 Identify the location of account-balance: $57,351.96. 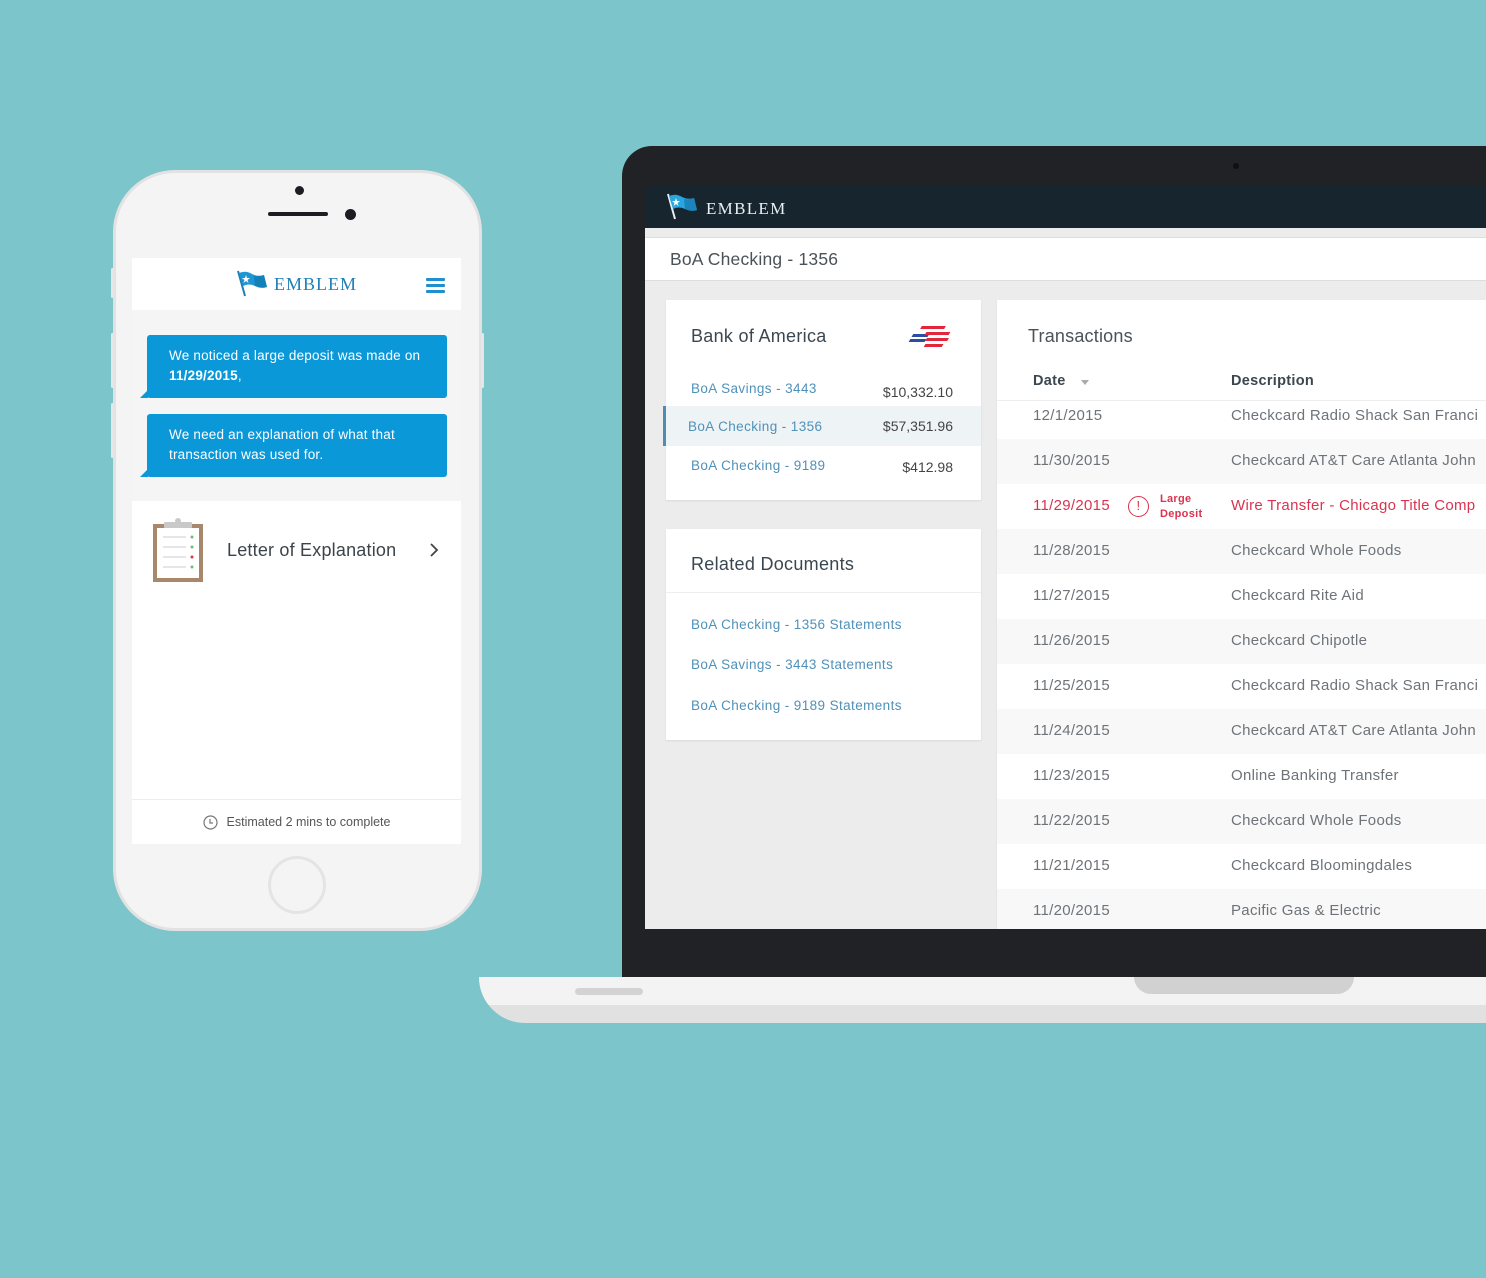
(917, 426).